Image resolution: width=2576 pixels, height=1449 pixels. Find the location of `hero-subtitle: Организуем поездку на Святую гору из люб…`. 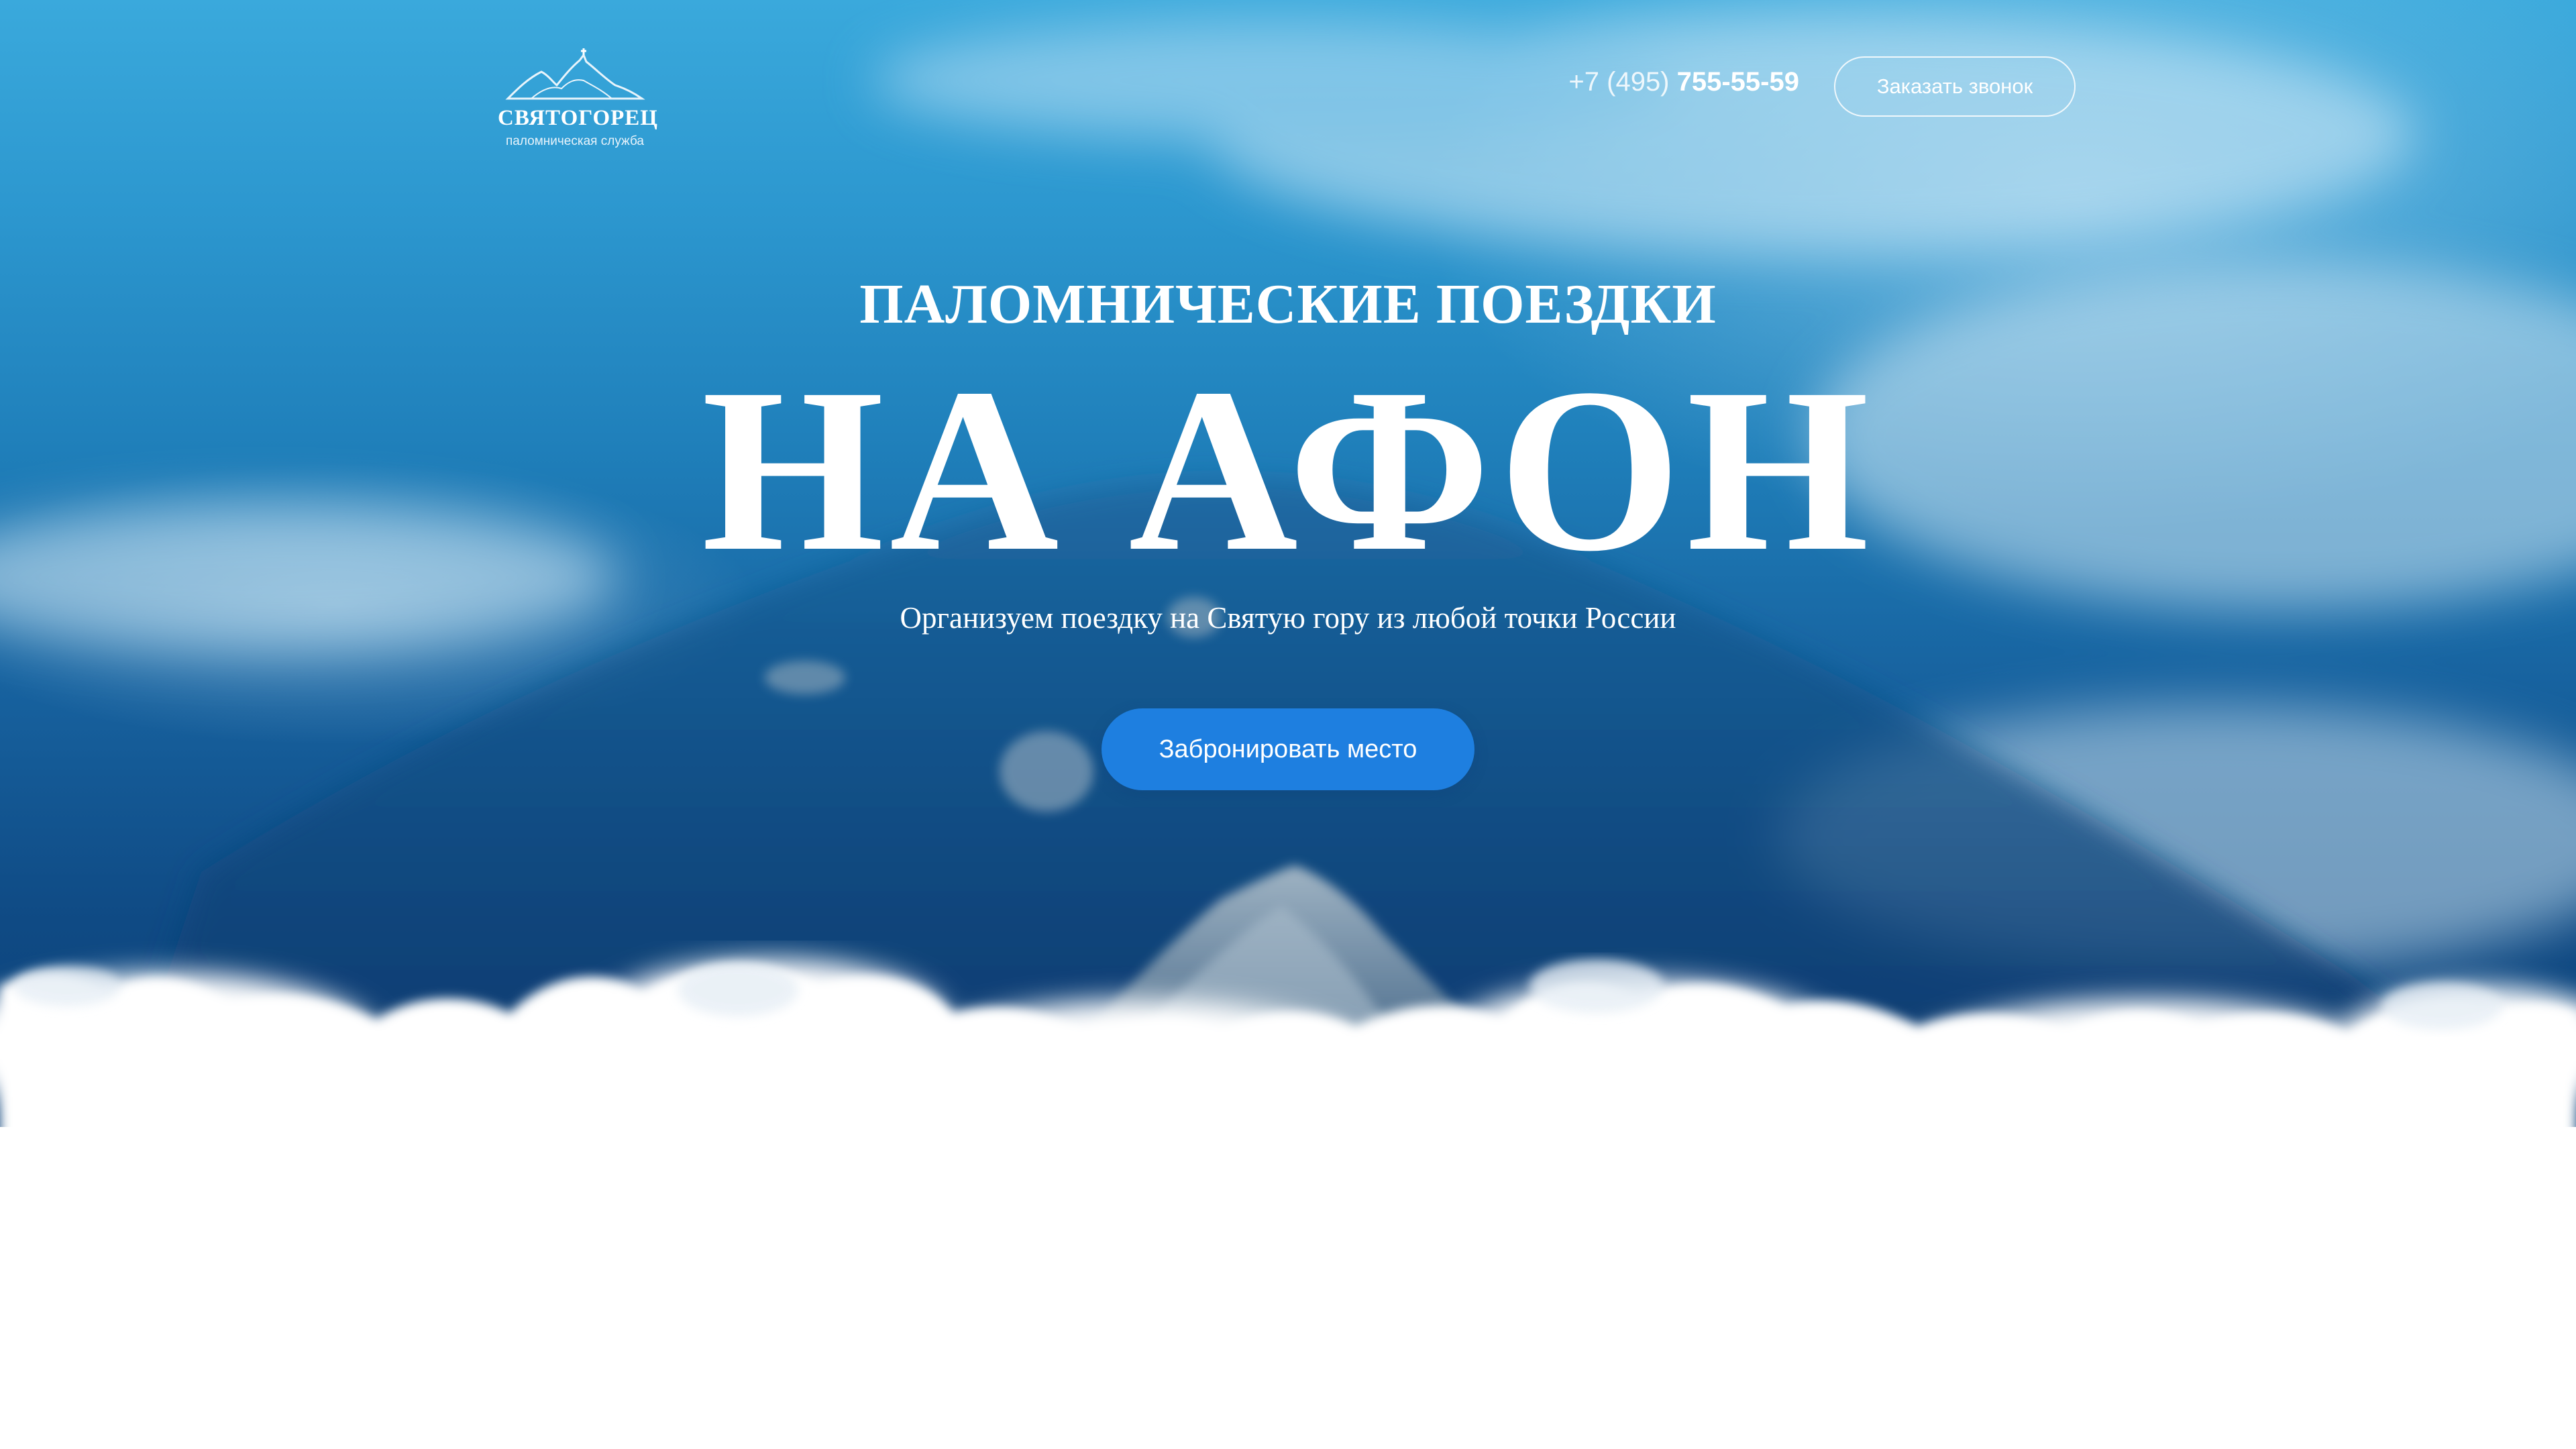

hero-subtitle: Организуем поездку на Святую гору из люб… is located at coordinates (1288, 618).